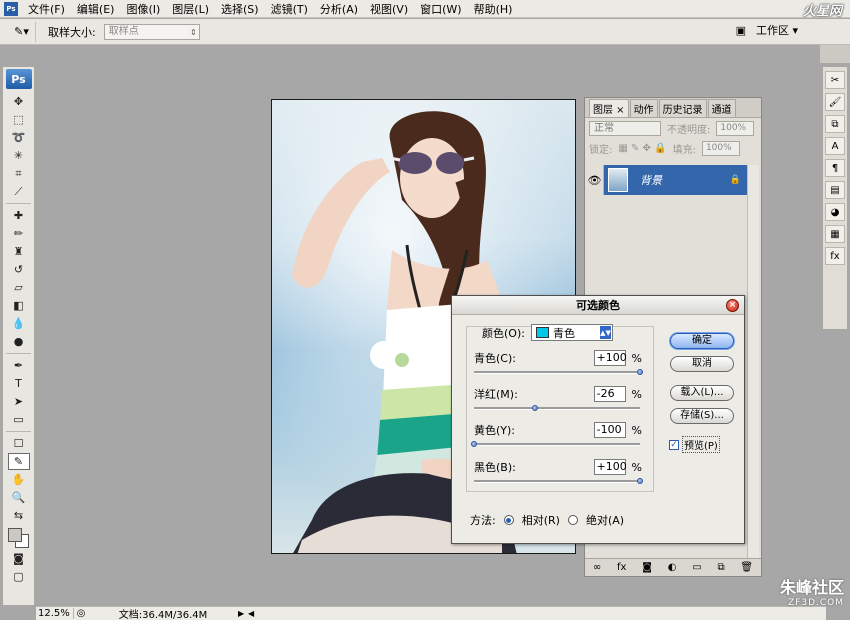 Image resolution: width=850 pixels, height=620 pixels. What do you see at coordinates (605, 520) in the screenshot?
I see `absolute-label: 绝对(A)` at bounding box center [605, 520].